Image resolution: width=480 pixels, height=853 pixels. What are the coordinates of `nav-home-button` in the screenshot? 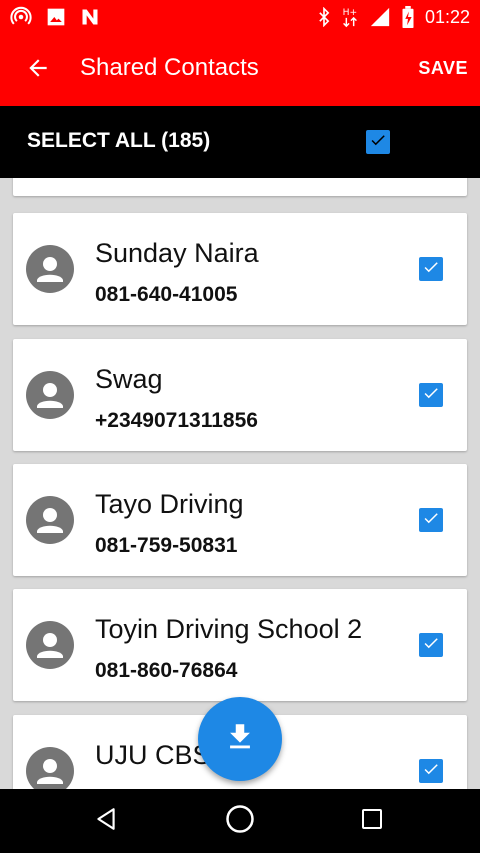 It's located at (240, 821).